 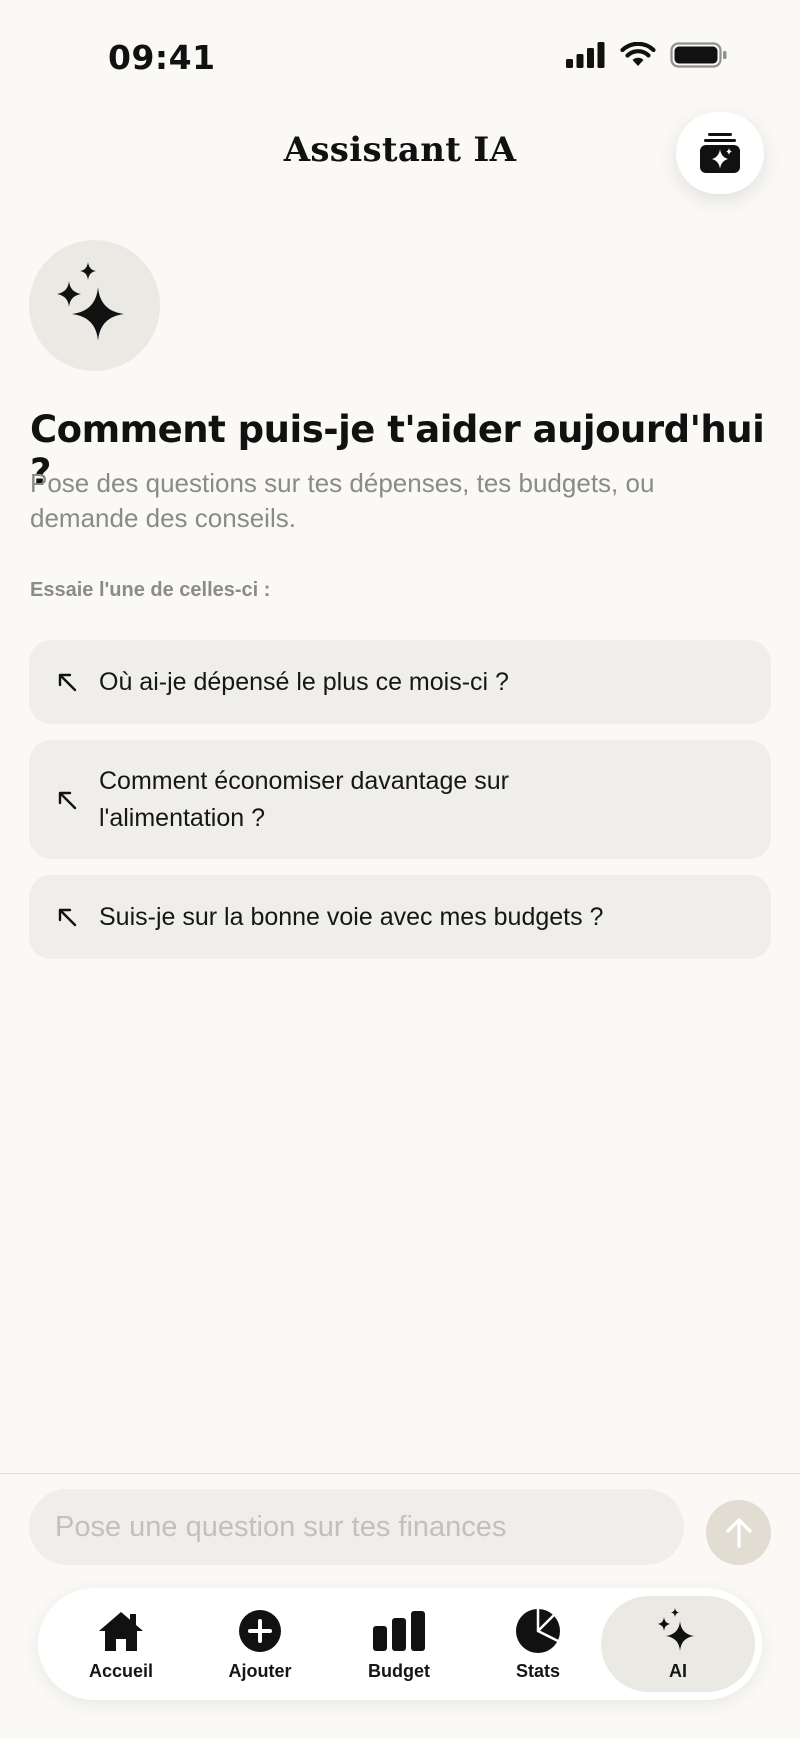 What do you see at coordinates (121, 1631) in the screenshot?
I see `home-icon` at bounding box center [121, 1631].